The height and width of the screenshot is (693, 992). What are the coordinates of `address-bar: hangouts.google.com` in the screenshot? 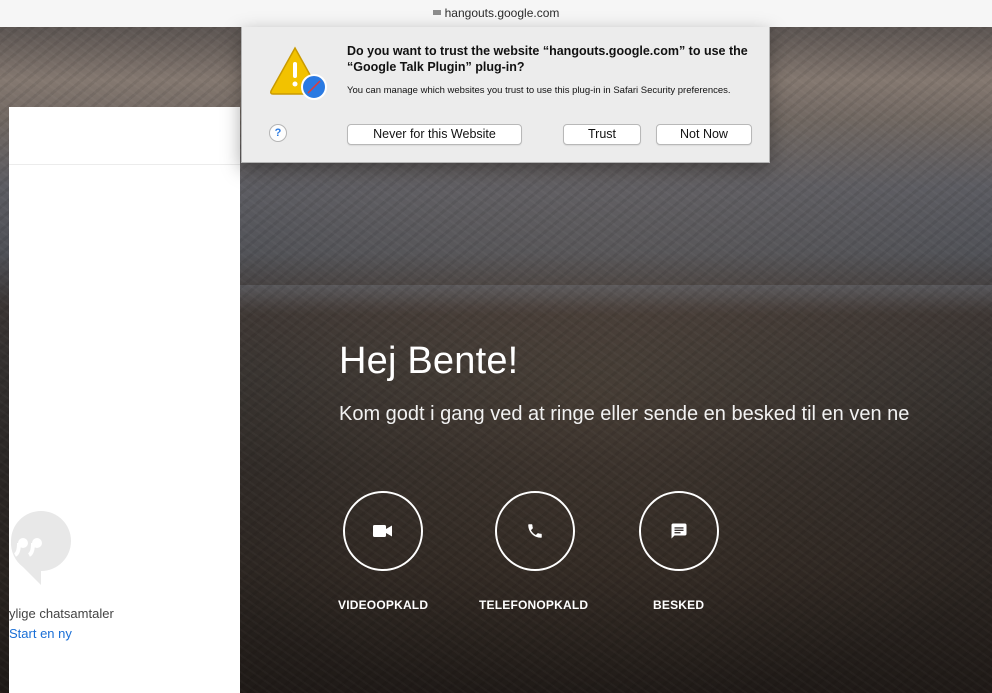 It's located at (496, 13).